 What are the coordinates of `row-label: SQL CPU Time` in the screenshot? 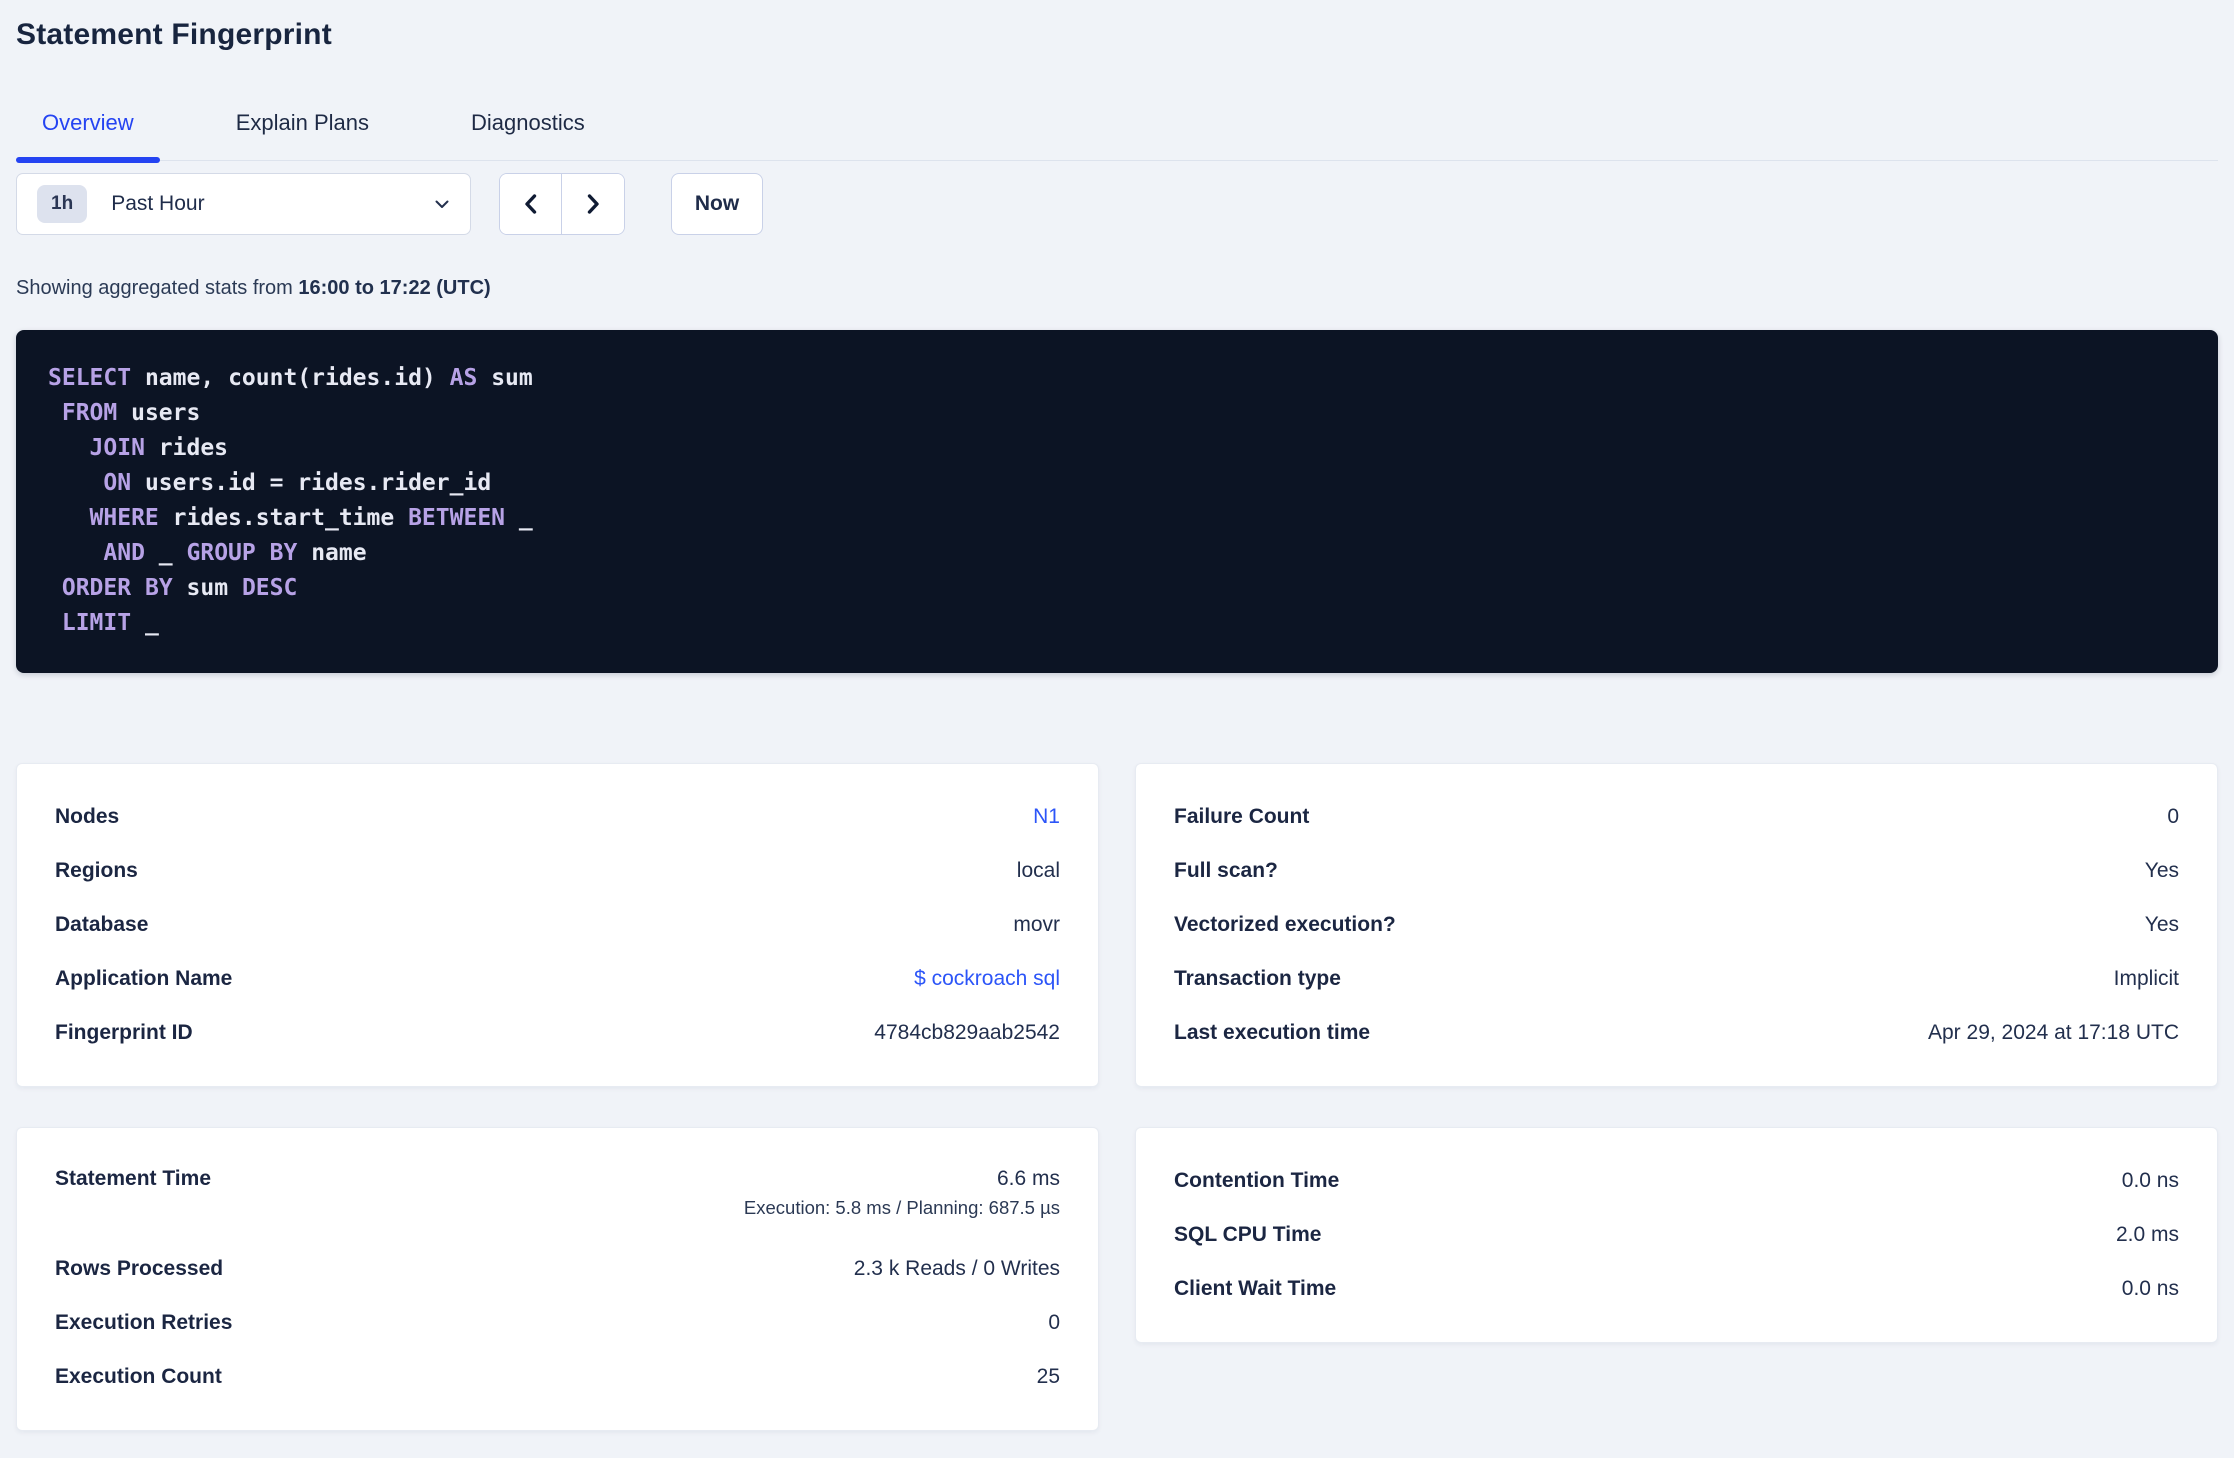 It's located at (1248, 1234).